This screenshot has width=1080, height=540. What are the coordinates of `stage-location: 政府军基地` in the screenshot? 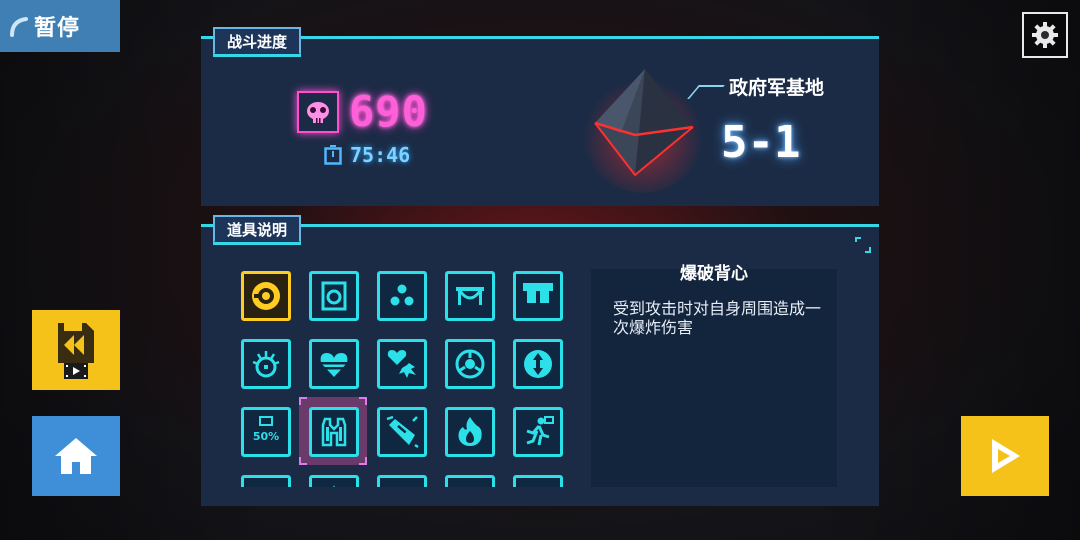 It's located at (756, 86).